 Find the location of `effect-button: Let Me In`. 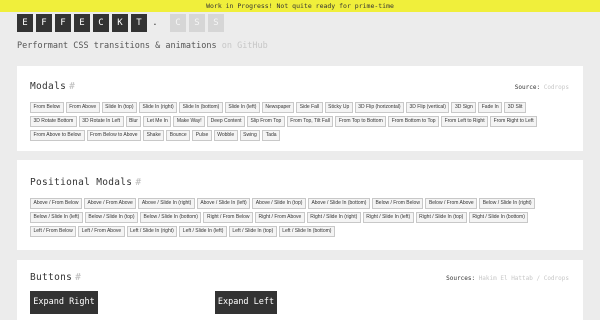

effect-button: Let Me In is located at coordinates (157, 121).